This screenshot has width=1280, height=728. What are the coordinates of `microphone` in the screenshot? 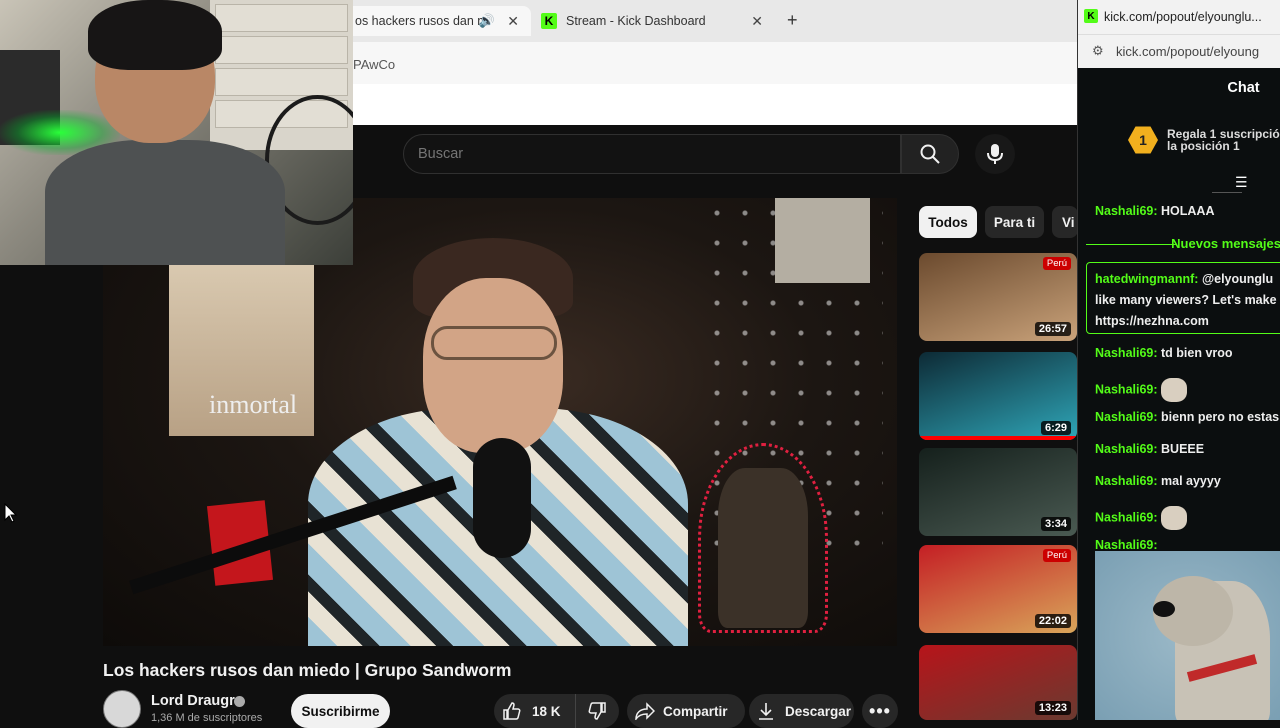 It's located at (502, 498).